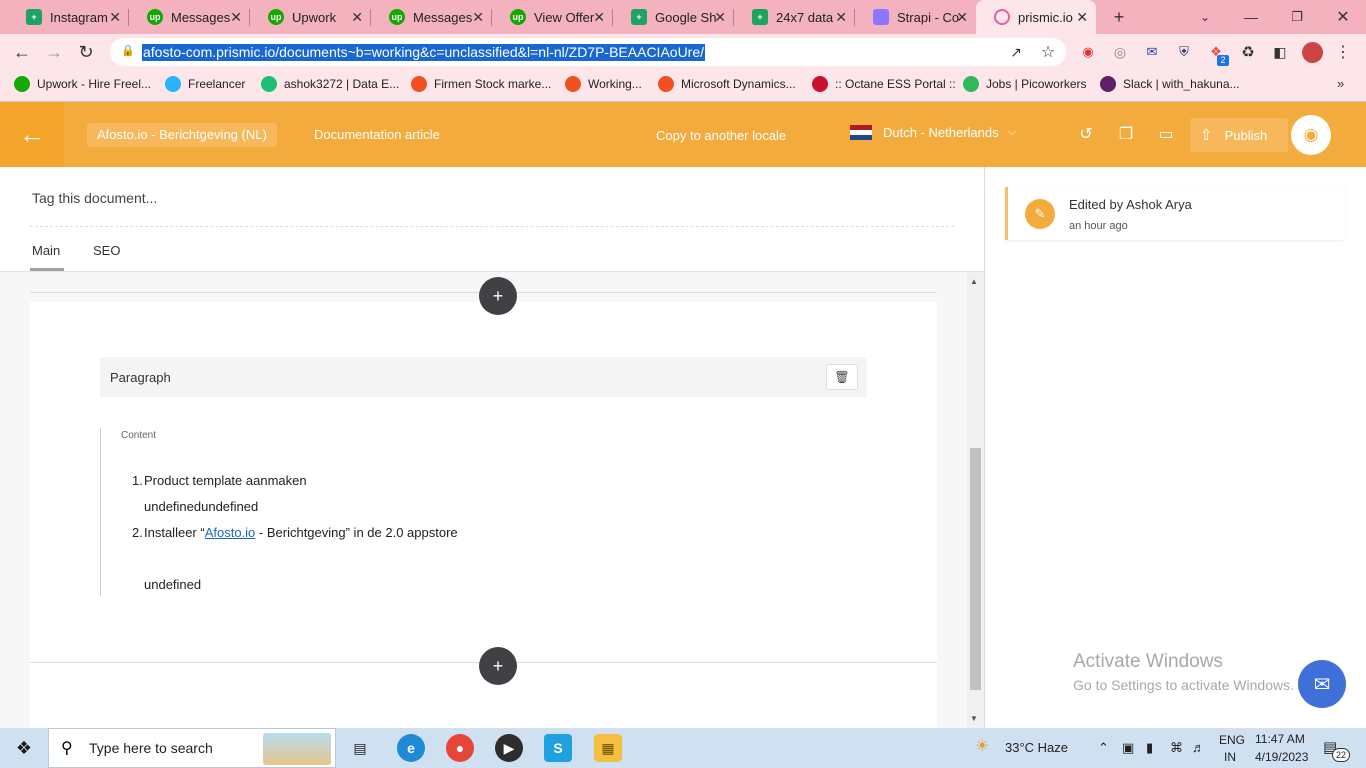 This screenshot has width=1366, height=768. Describe the element at coordinates (552, 17) in the screenshot. I see `tab-4: up View Offer ✕` at that location.